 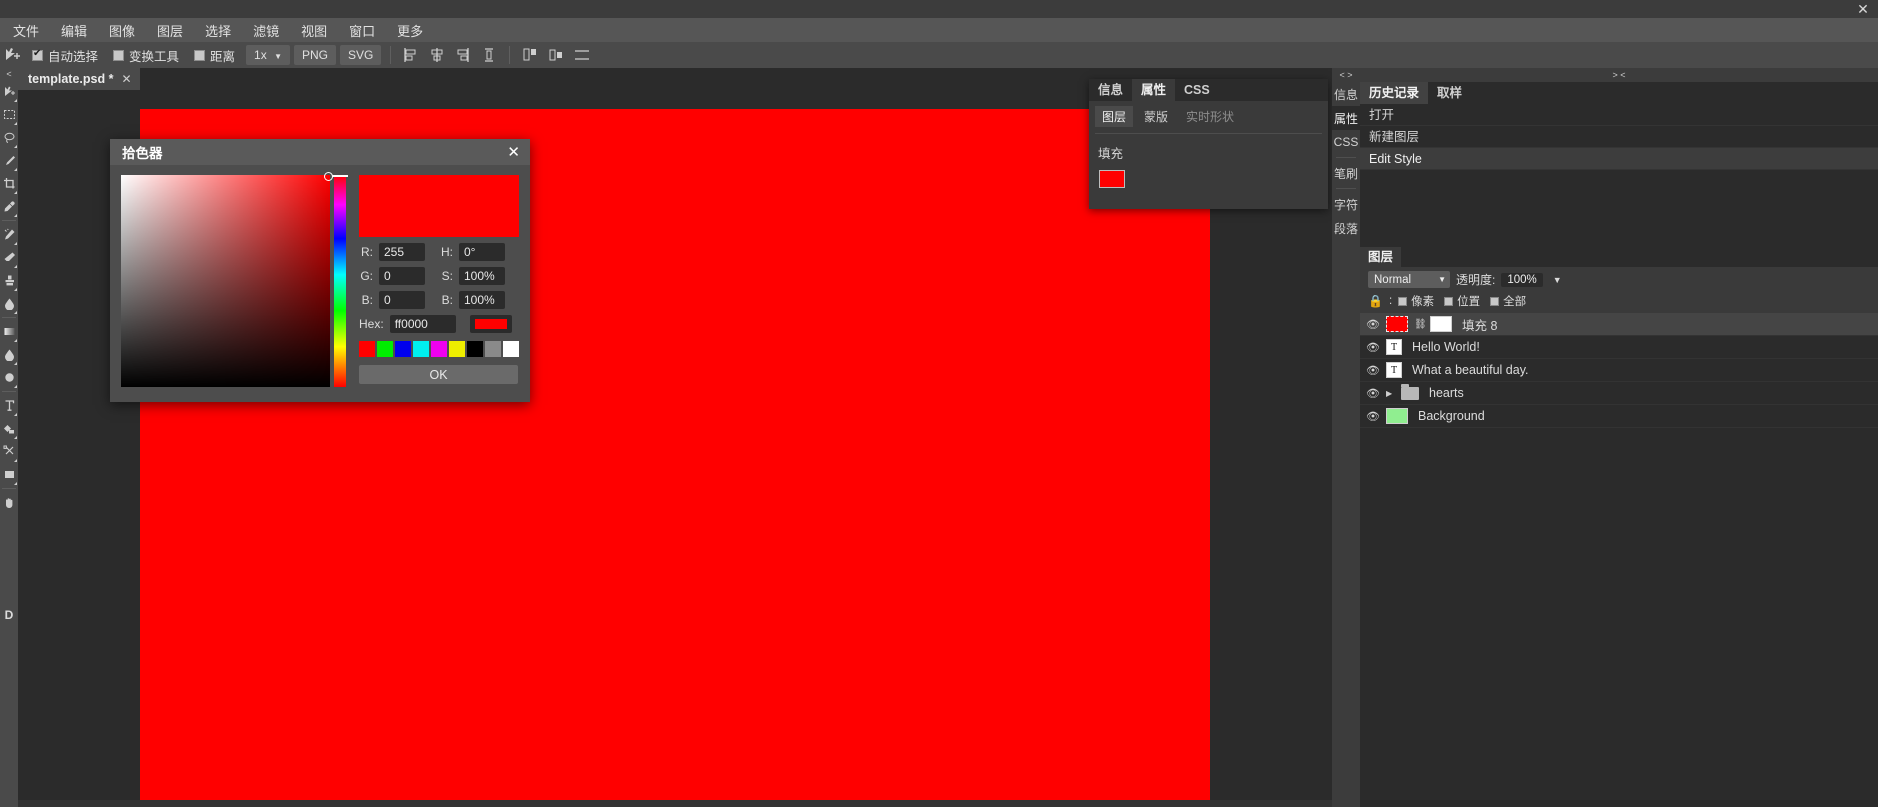 I want to click on properties-tab: CSS, so click(x=1197, y=90).